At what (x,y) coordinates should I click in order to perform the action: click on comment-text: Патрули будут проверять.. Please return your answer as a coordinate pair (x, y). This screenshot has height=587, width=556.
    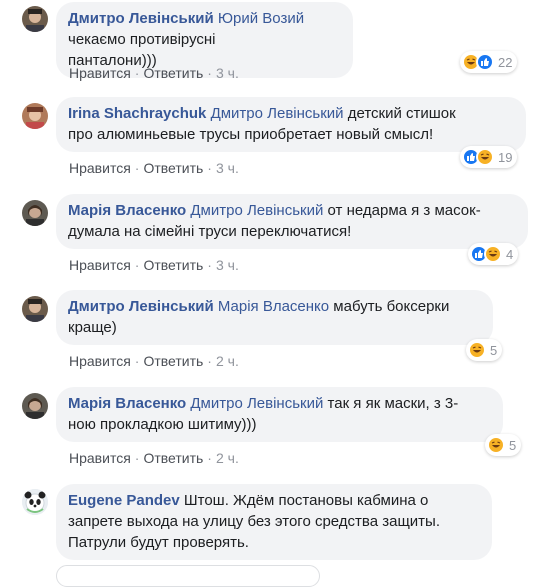
    Looking at the image, I should click on (158, 542).